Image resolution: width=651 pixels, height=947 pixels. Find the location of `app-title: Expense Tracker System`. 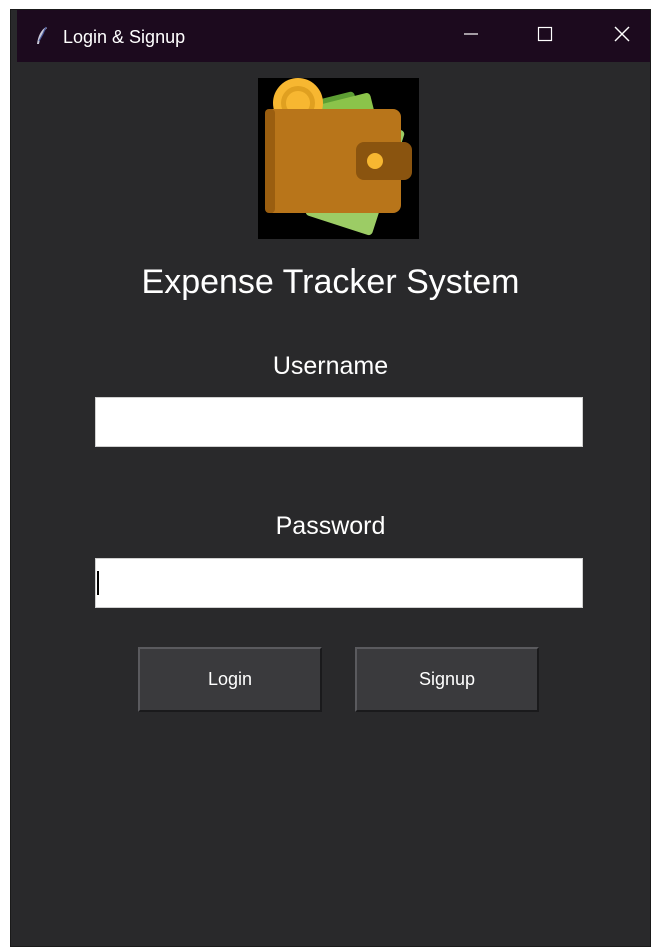

app-title: Expense Tracker System is located at coordinates (330, 282).